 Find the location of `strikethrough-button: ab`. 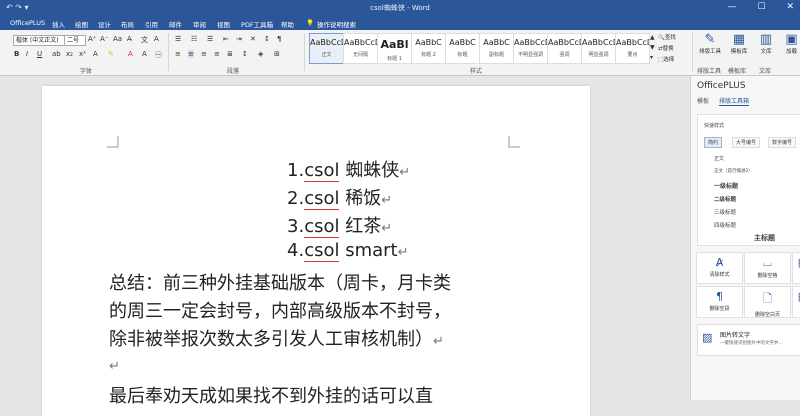

strikethrough-button: ab is located at coordinates (56, 54).